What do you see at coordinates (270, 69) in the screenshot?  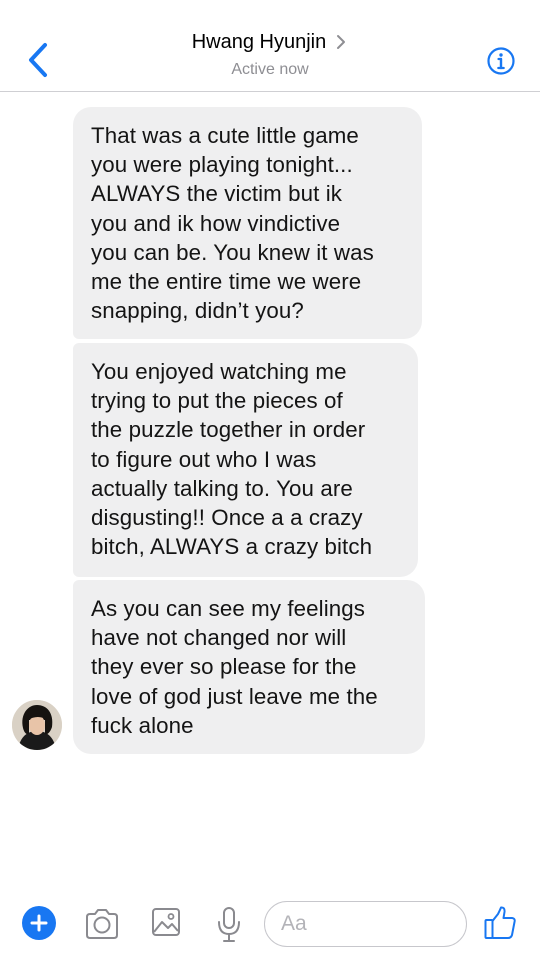 I see `active-status: Active now` at bounding box center [270, 69].